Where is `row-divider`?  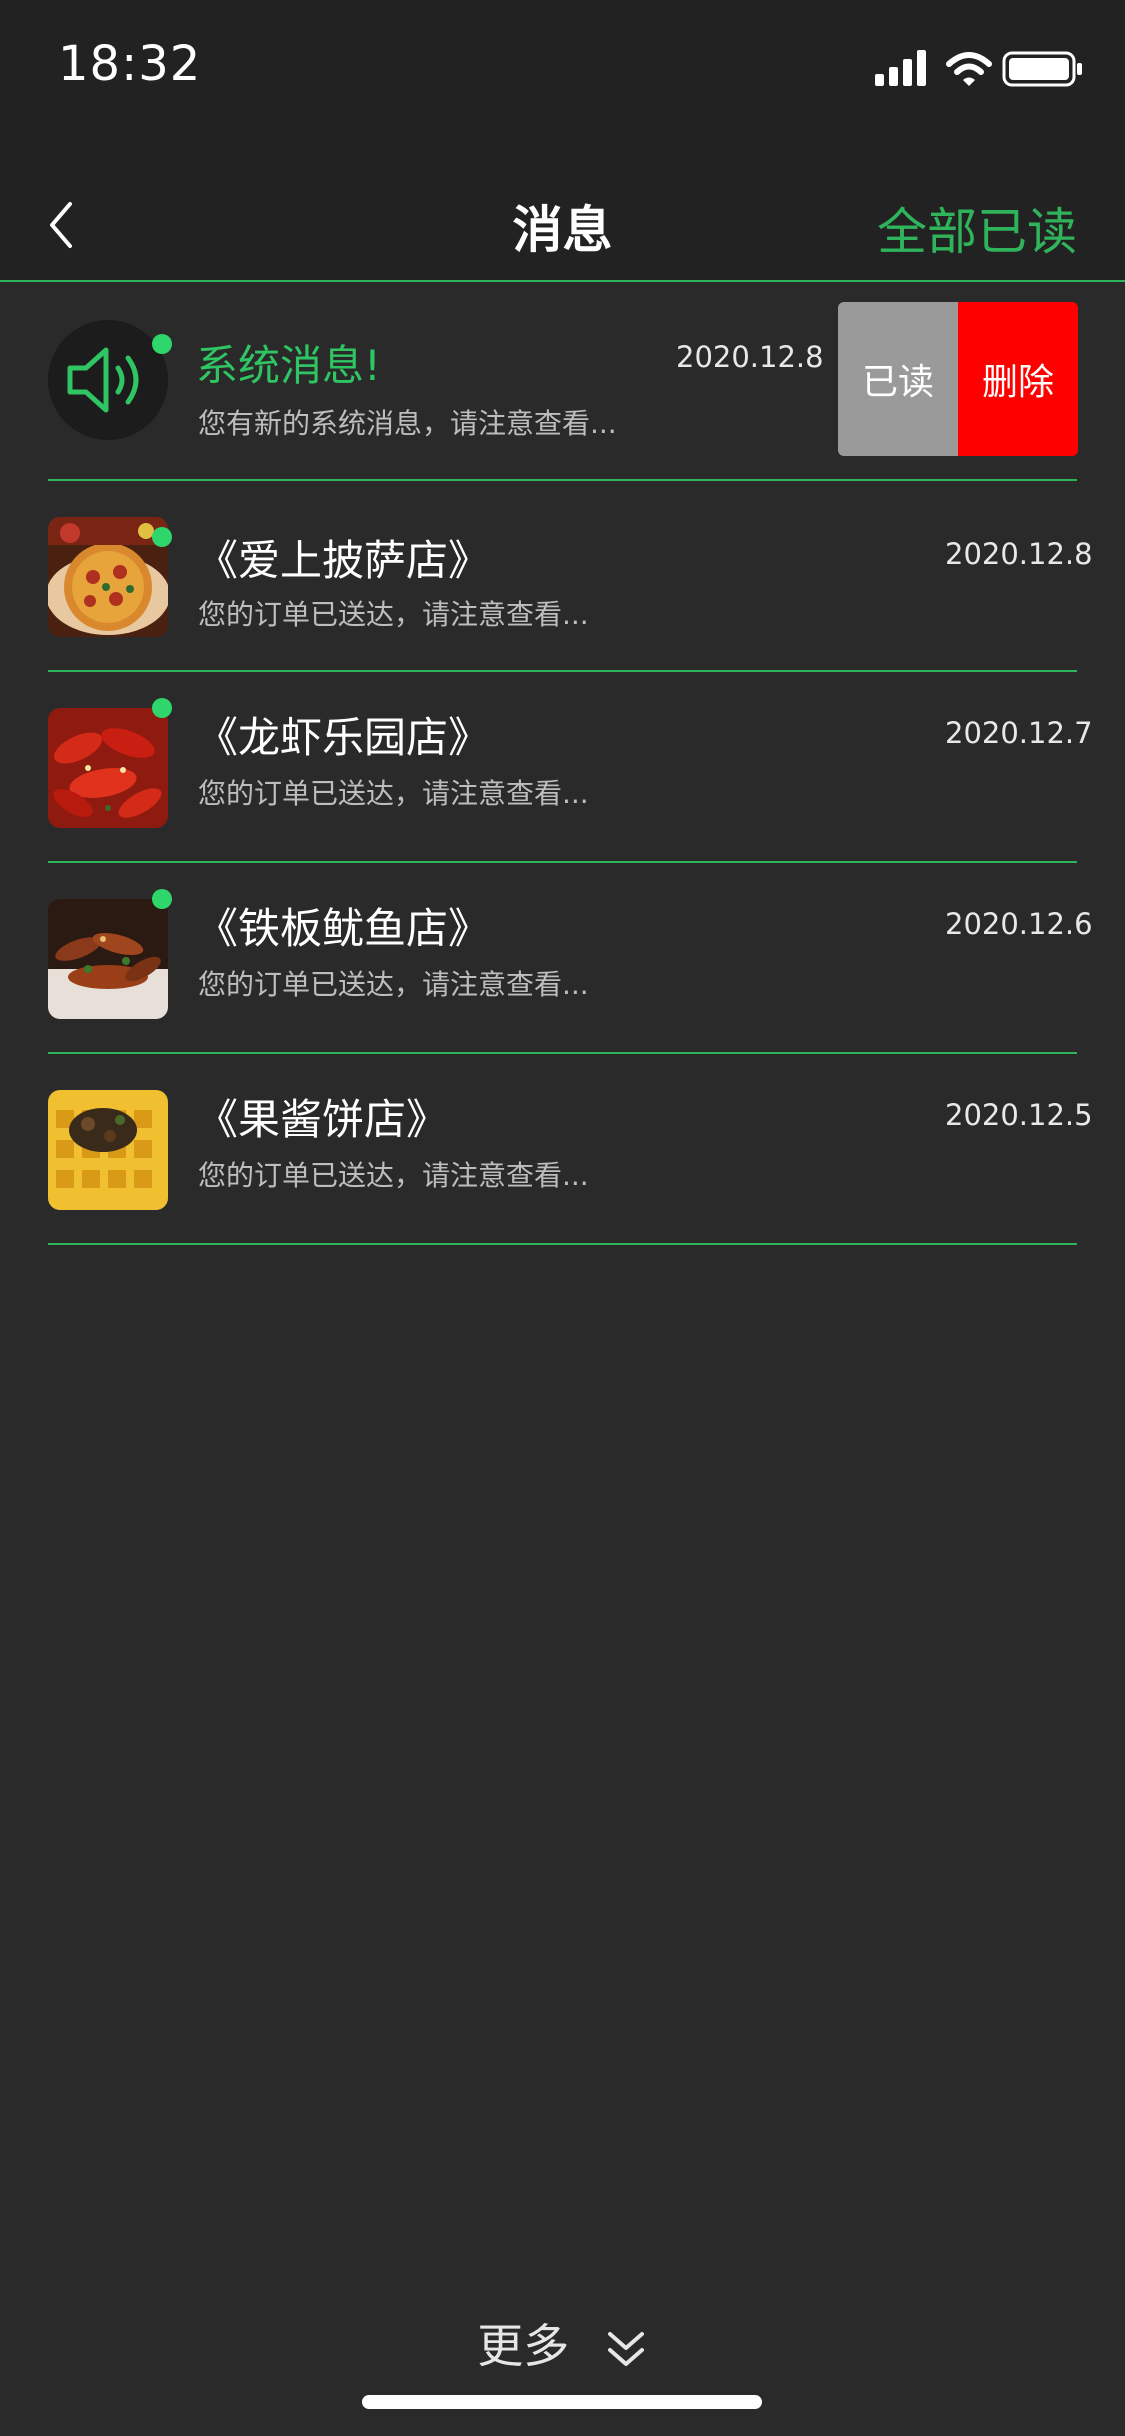 row-divider is located at coordinates (562, 1244).